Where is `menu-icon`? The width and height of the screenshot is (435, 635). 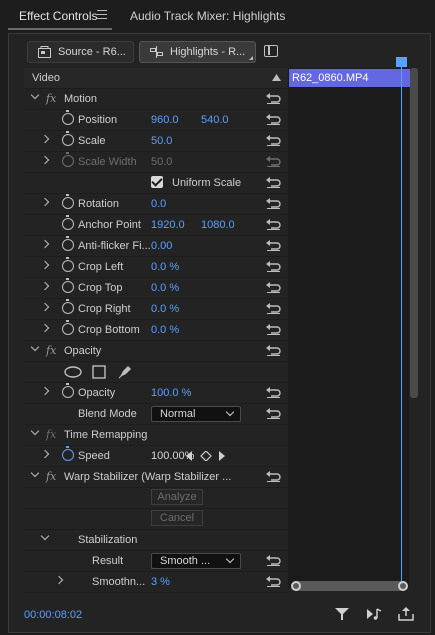
menu-icon is located at coordinates (102, 14).